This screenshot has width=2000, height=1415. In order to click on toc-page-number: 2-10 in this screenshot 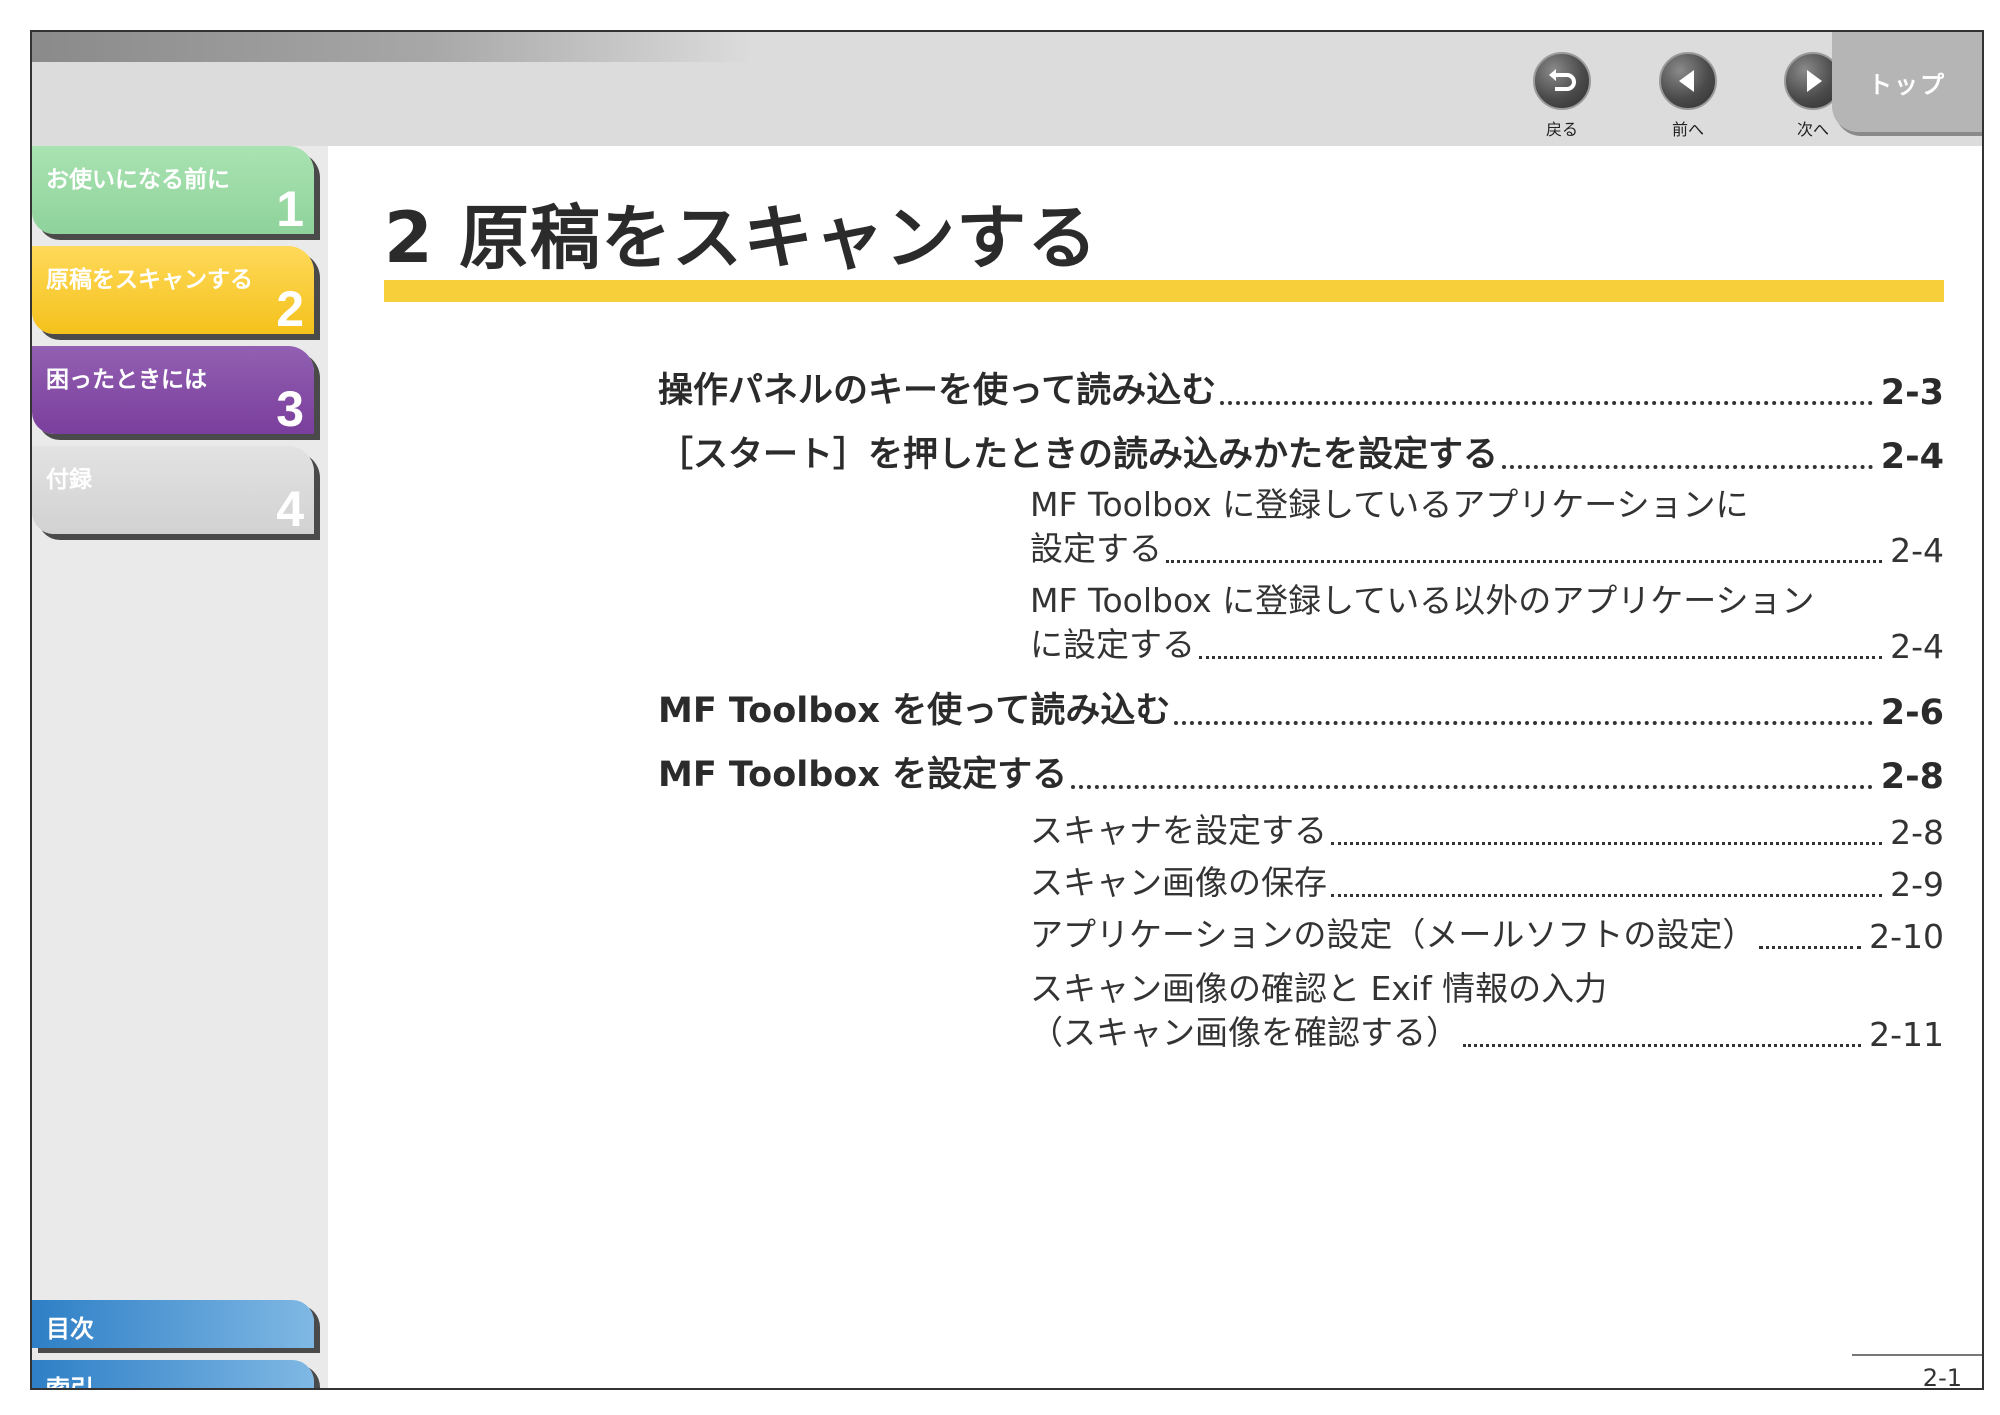, I will do `click(1906, 936)`.